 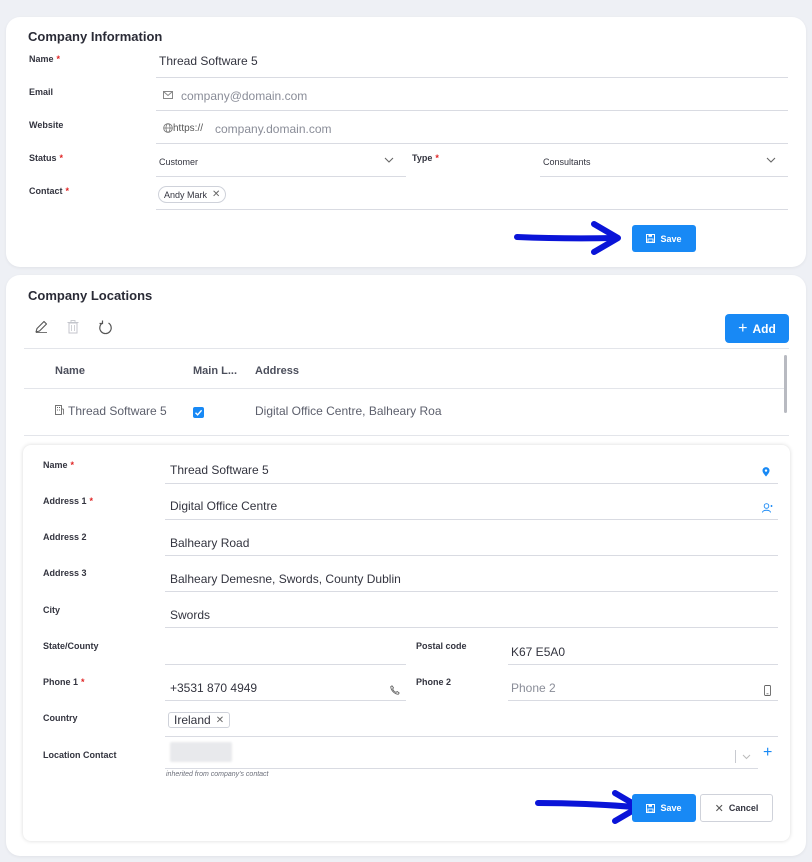 I want to click on location-cancel-button: ✕ Cancel, so click(x=736, y=808).